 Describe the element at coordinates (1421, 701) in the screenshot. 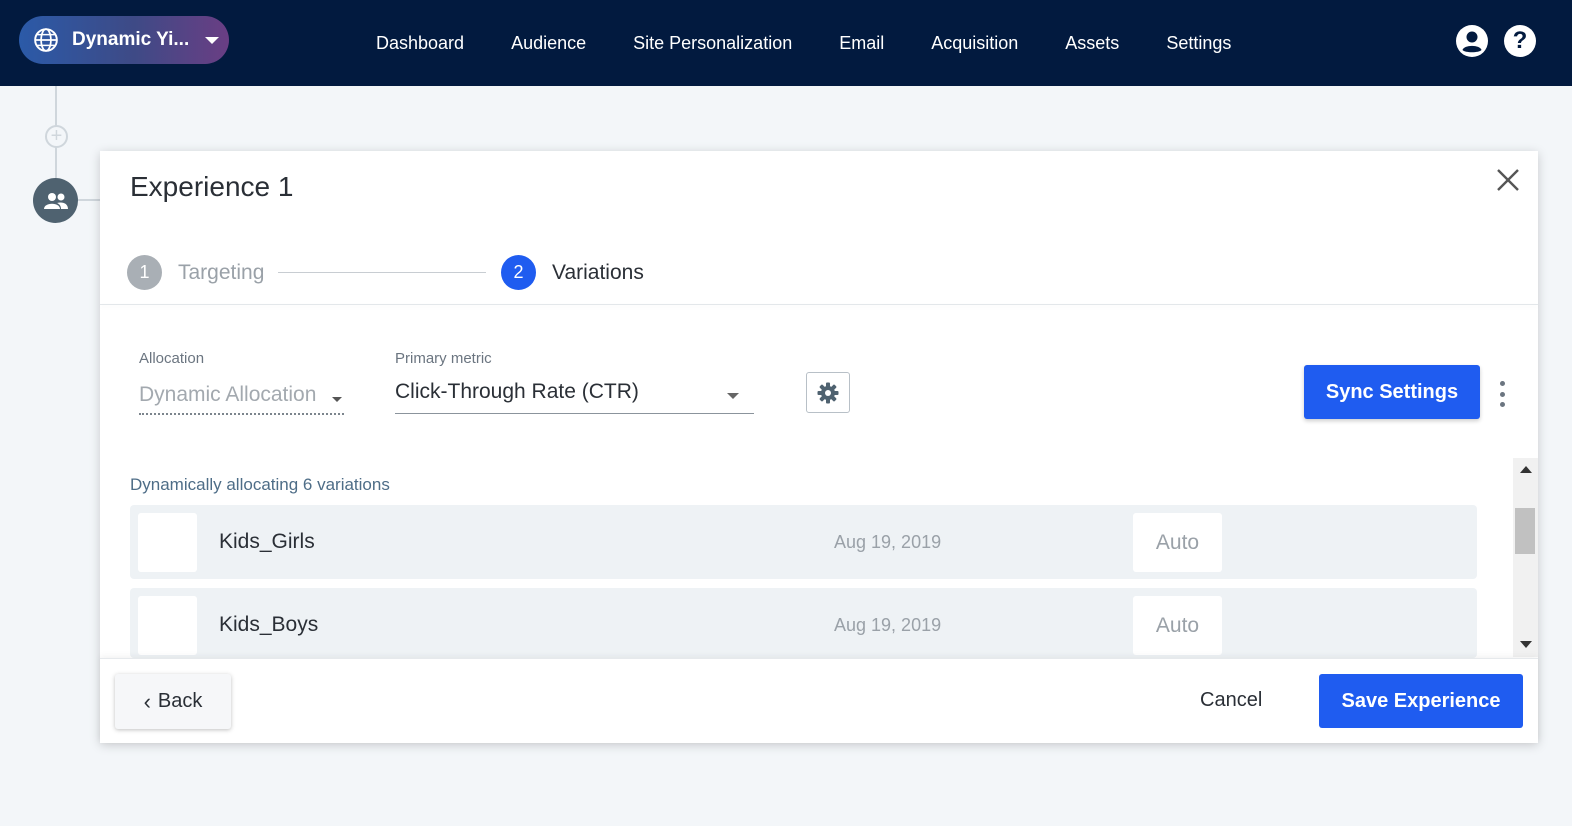

I see `save-experience-button: Save Experience` at that location.